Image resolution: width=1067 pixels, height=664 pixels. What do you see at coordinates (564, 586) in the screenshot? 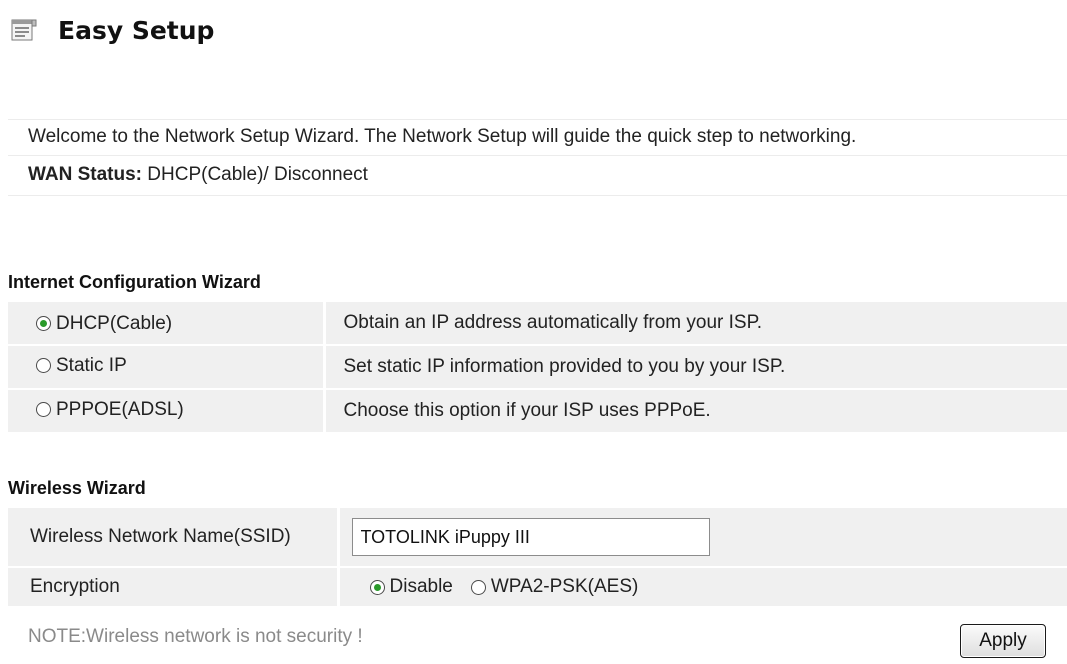
I see `wpa2-label: WPA2-PSK(AES)` at bounding box center [564, 586].